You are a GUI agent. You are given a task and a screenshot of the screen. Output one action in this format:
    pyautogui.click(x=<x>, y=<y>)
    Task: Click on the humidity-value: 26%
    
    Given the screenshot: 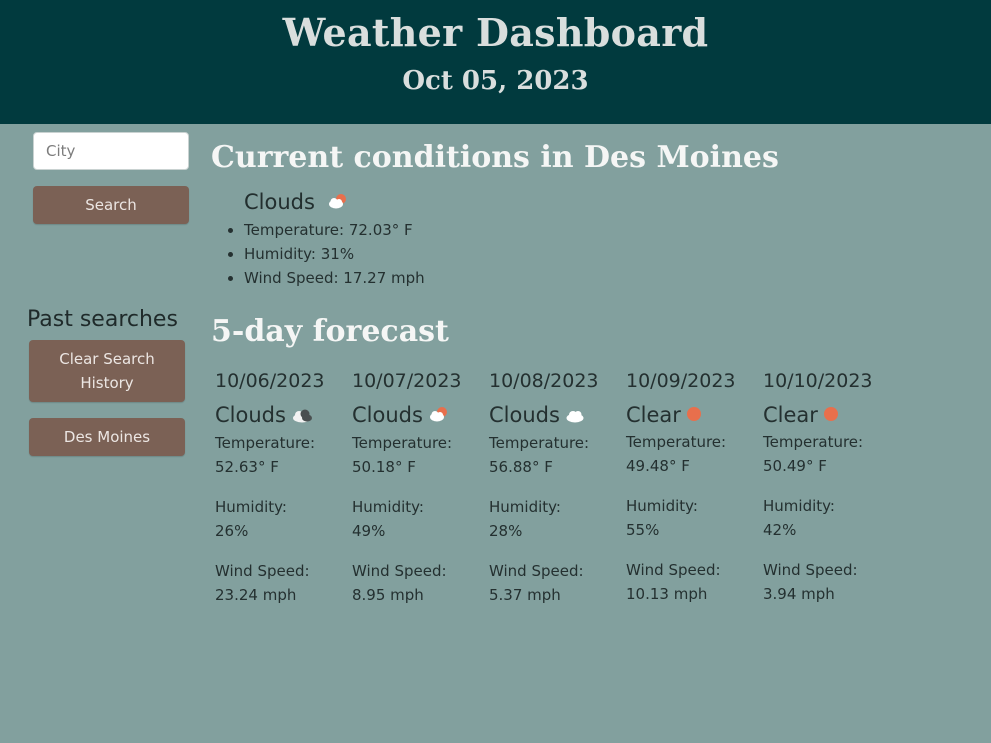 What is the action you would take?
    pyautogui.click(x=232, y=531)
    